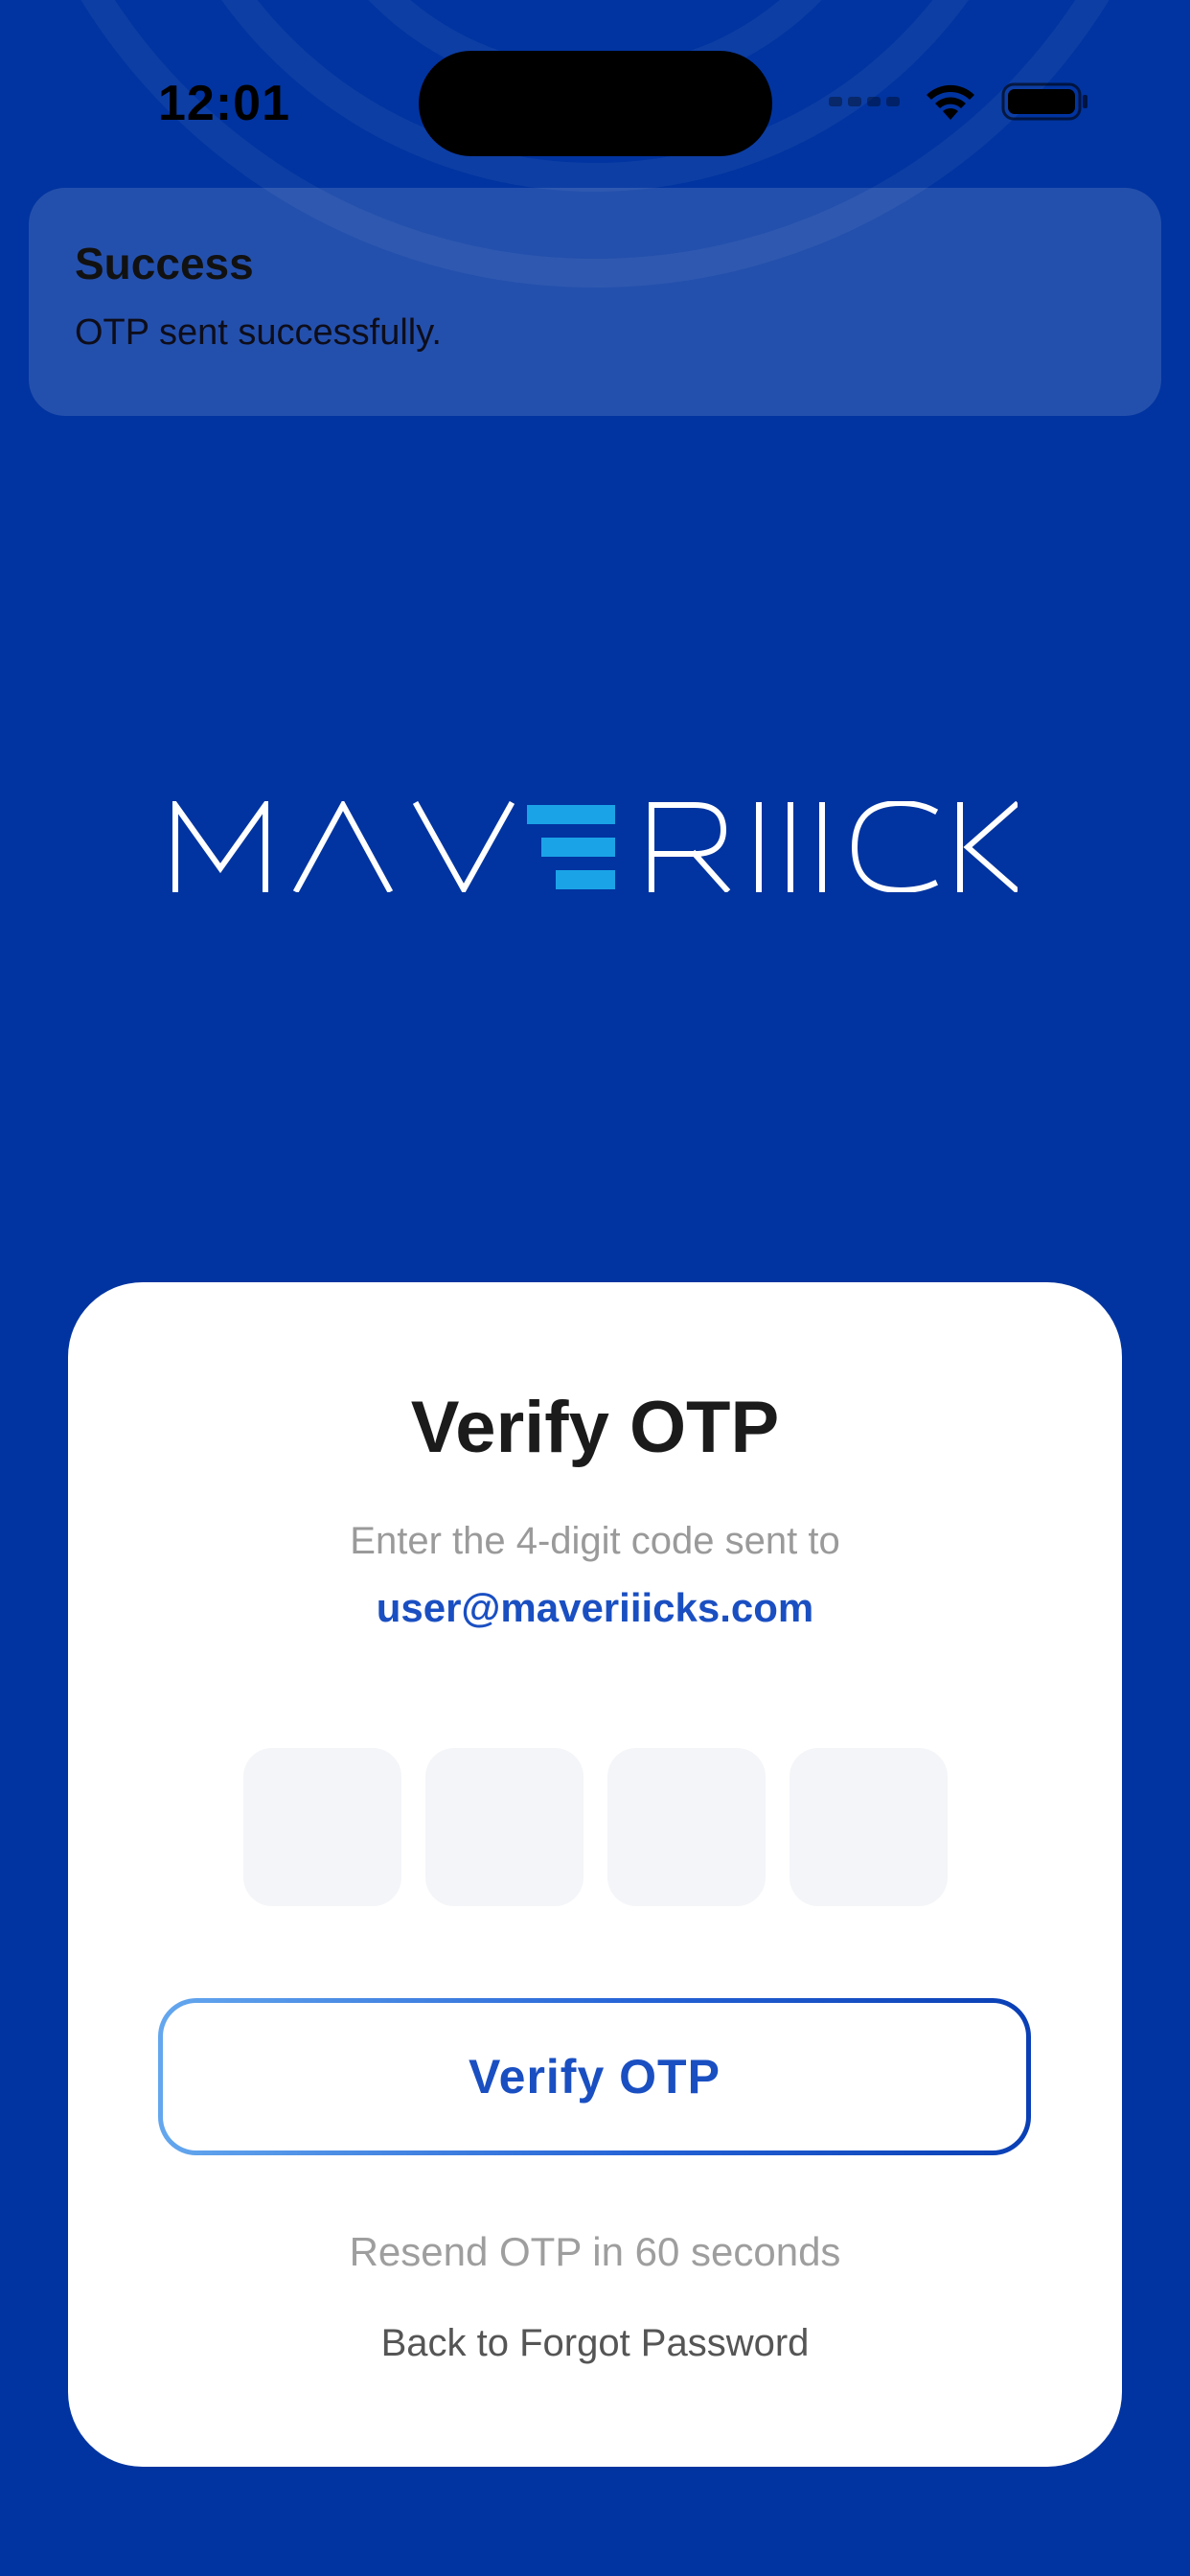 The width and height of the screenshot is (1190, 2576). I want to click on toast-title: Success, so click(164, 263).